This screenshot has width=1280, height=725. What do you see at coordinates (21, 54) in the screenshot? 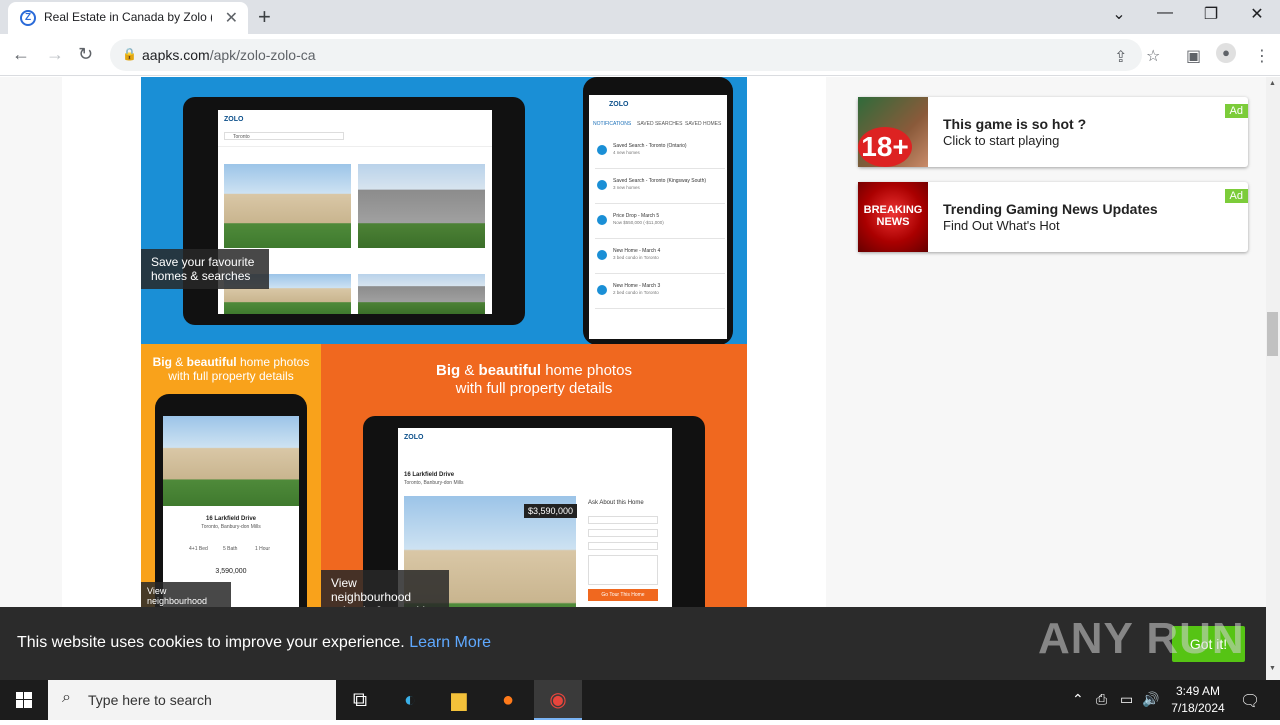
I see `back-arrow-icon: ←` at bounding box center [21, 54].